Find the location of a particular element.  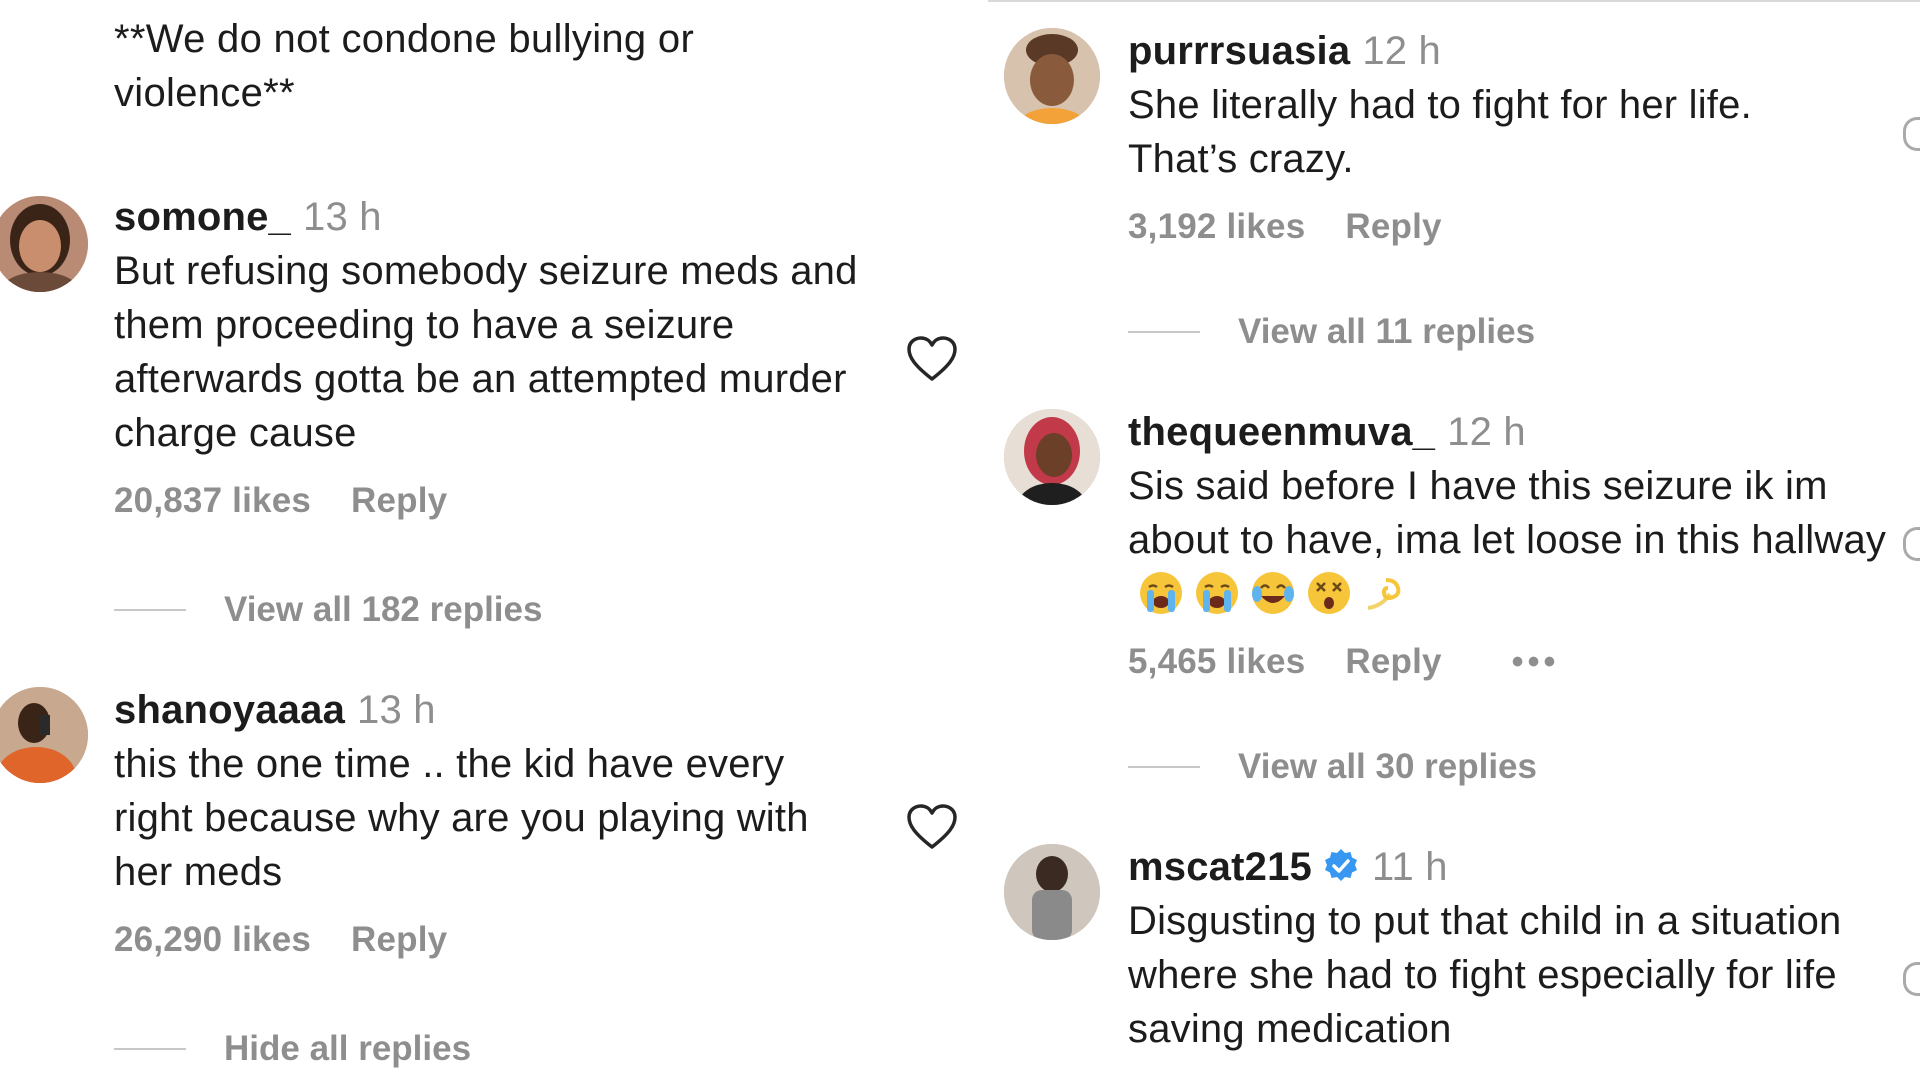

likes-count: 26,290 likes is located at coordinates (212, 940).